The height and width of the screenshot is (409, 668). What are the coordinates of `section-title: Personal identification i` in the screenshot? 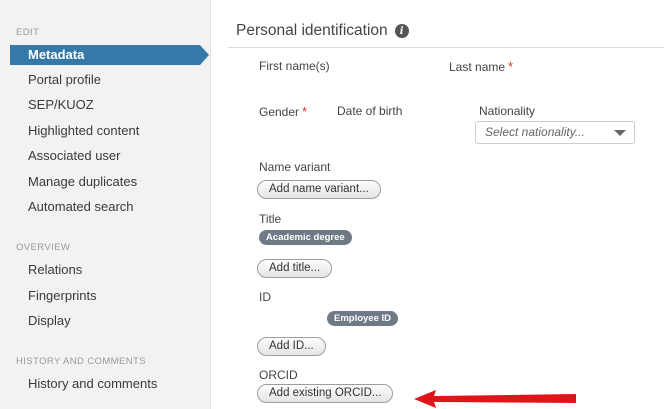 It's located at (322, 31).